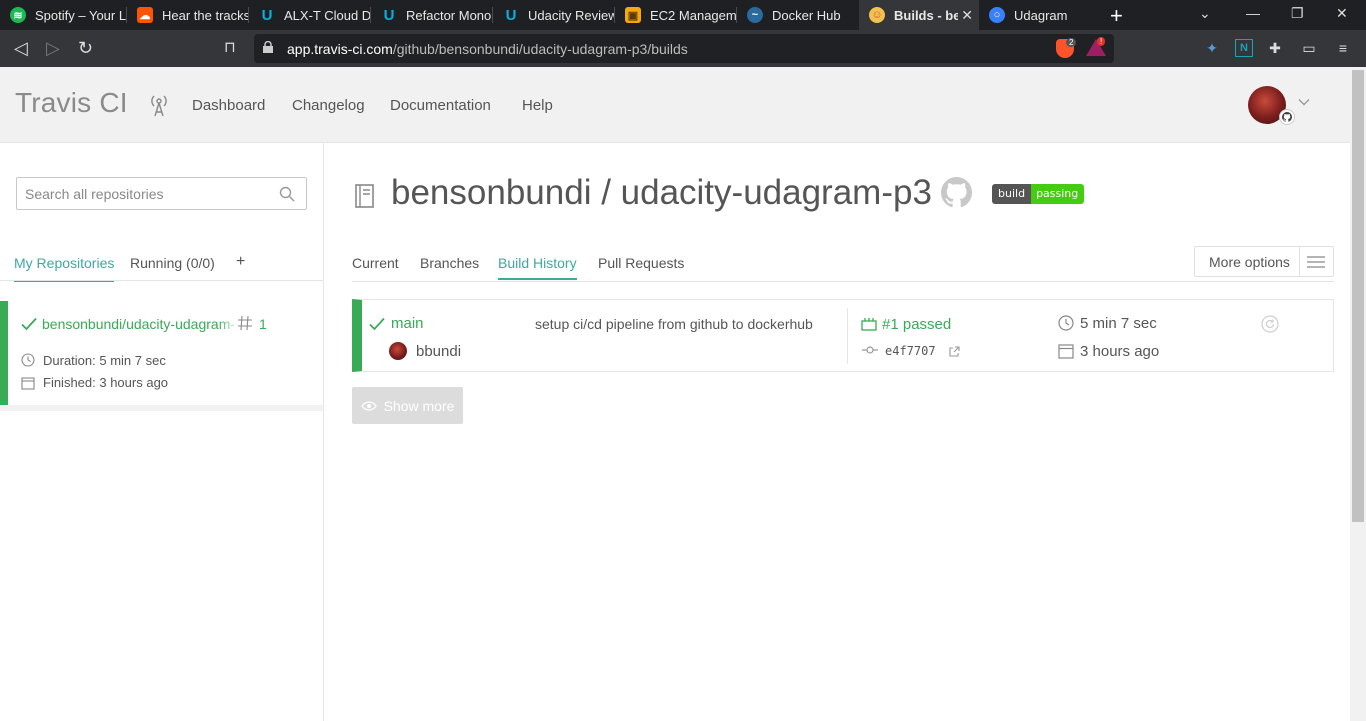  I want to click on minimize-icon: —, so click(1253, 13).